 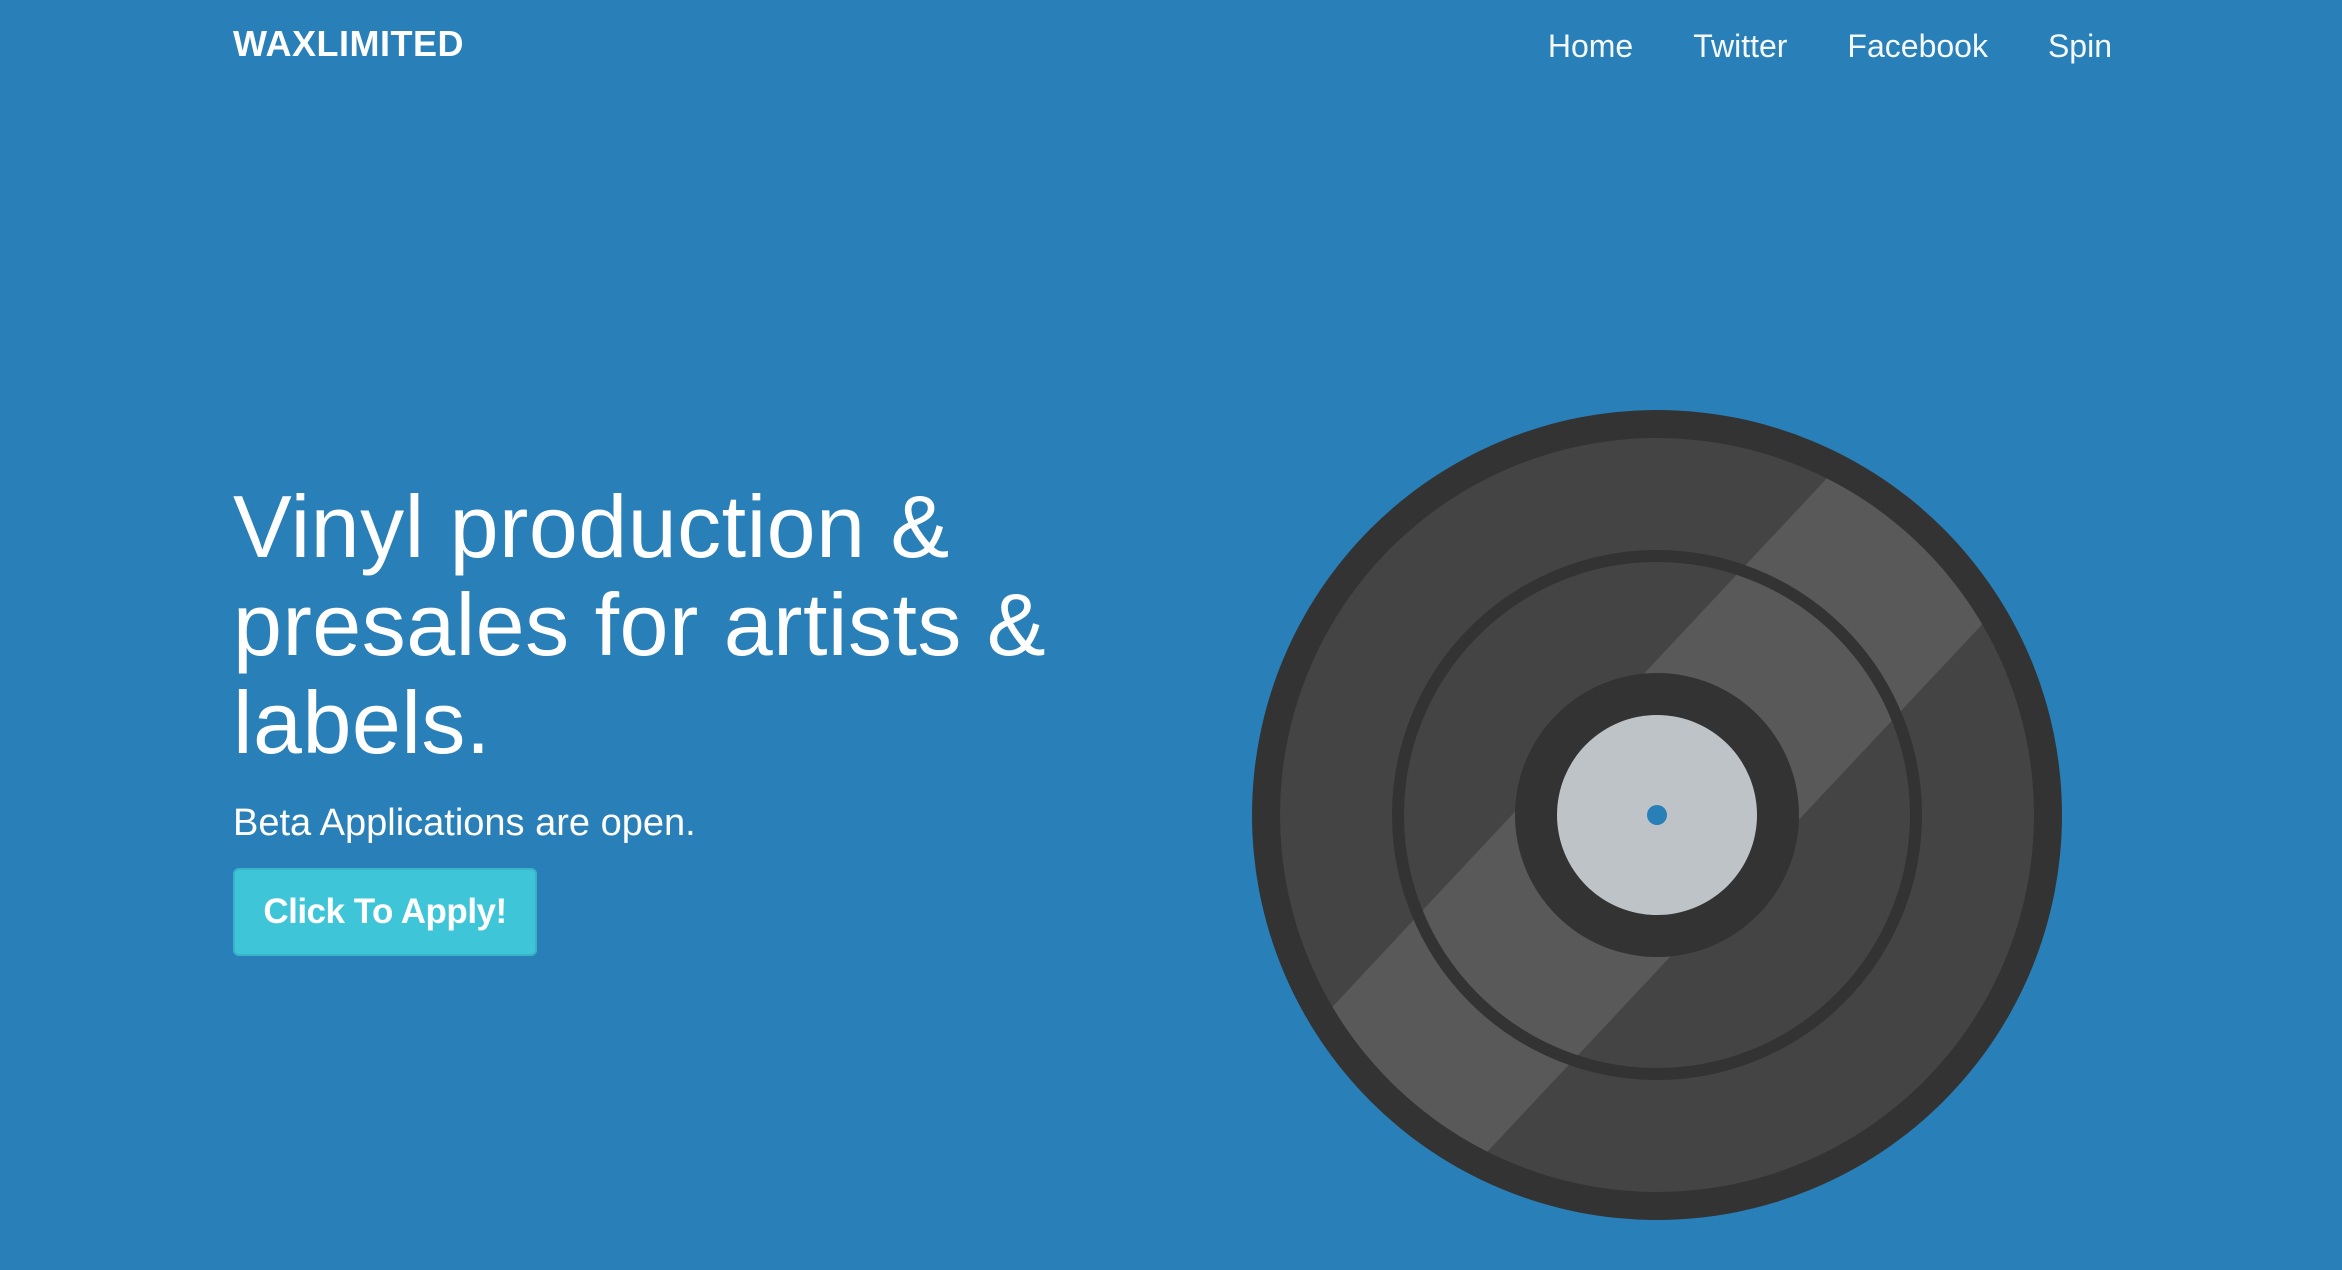 I want to click on top-navbar: WAXLIMITED Home Twitter Facebook Spin, so click(x=1171, y=50).